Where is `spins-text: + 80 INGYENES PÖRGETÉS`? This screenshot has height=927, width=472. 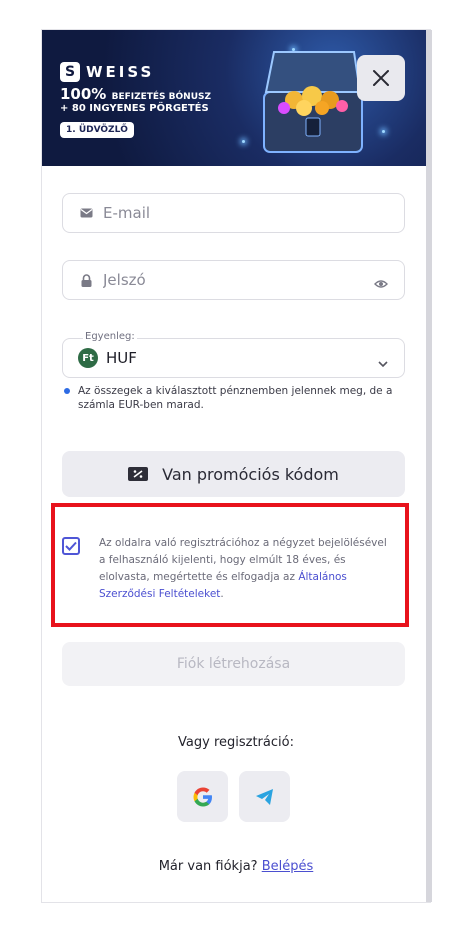 spins-text: + 80 INGYENES PÖRGETÉS is located at coordinates (134, 108).